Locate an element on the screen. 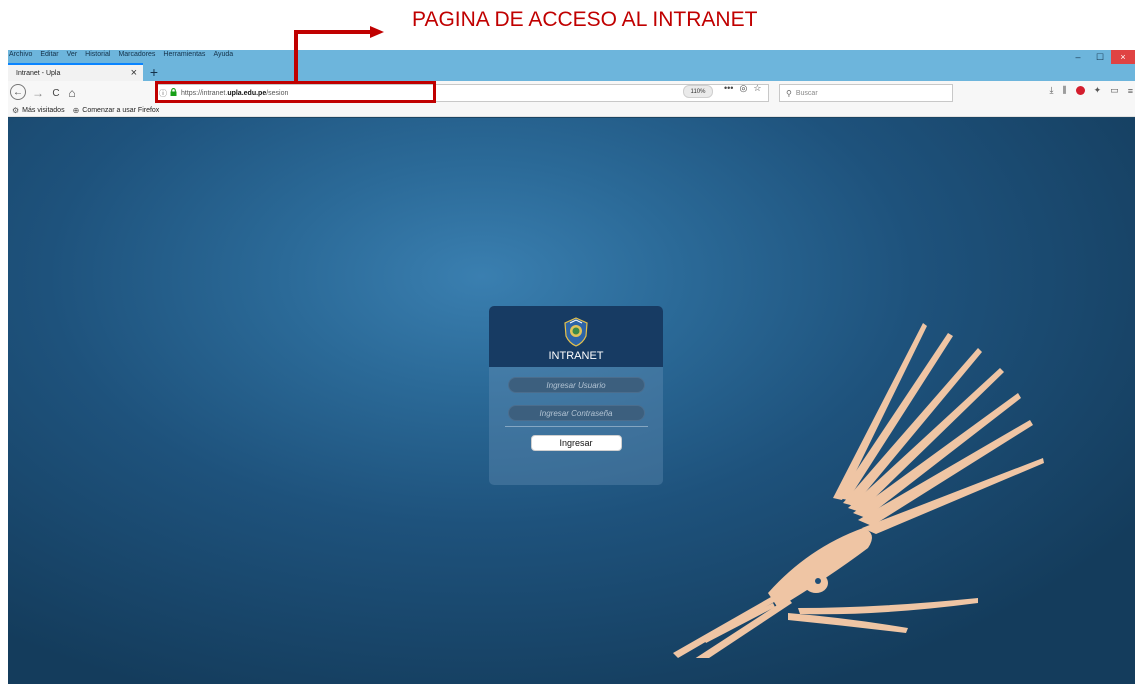  login-header: INTRANET is located at coordinates (576, 336).